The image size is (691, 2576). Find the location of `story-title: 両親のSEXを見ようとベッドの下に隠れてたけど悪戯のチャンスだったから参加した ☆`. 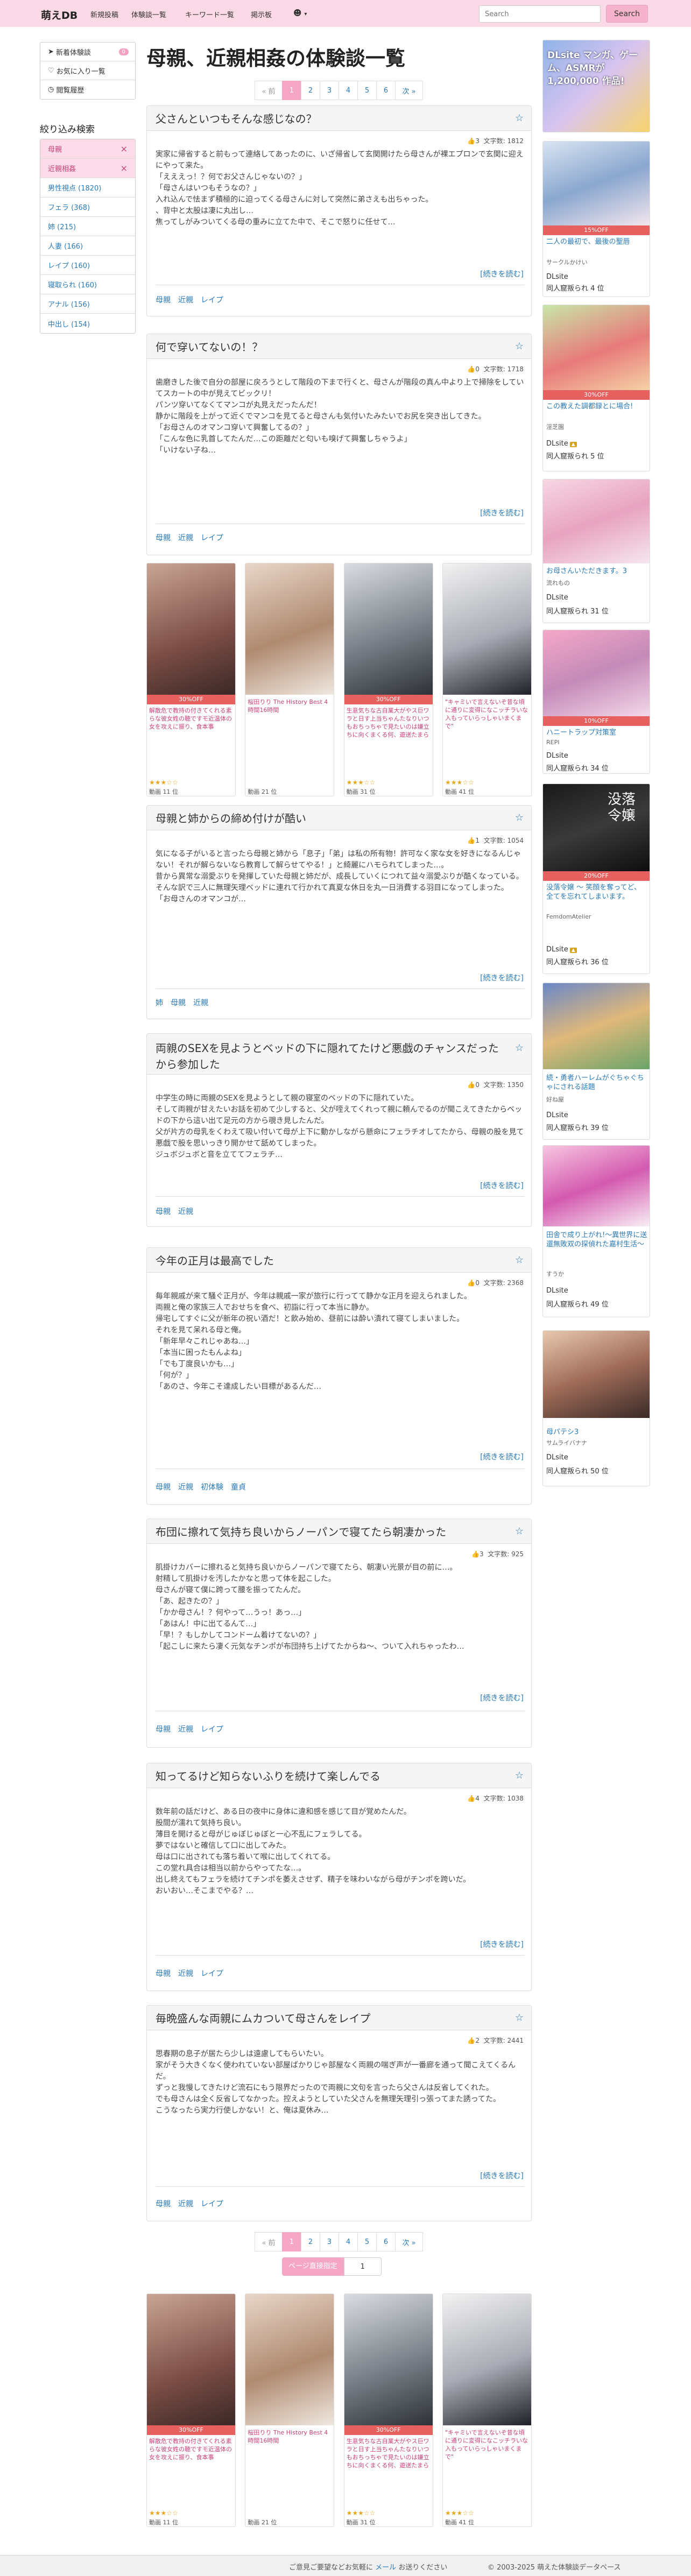

story-title: 両親のSEXを見ようとベッドの下に隠れてたけど悪戯のチャンスだったから参加した ☆ is located at coordinates (339, 1054).